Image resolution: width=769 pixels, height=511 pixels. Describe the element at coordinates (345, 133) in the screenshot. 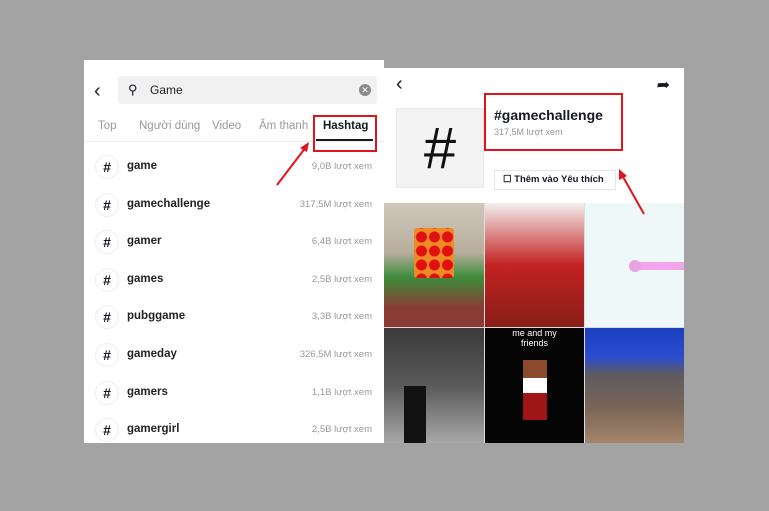

I see `highlight-box` at that location.